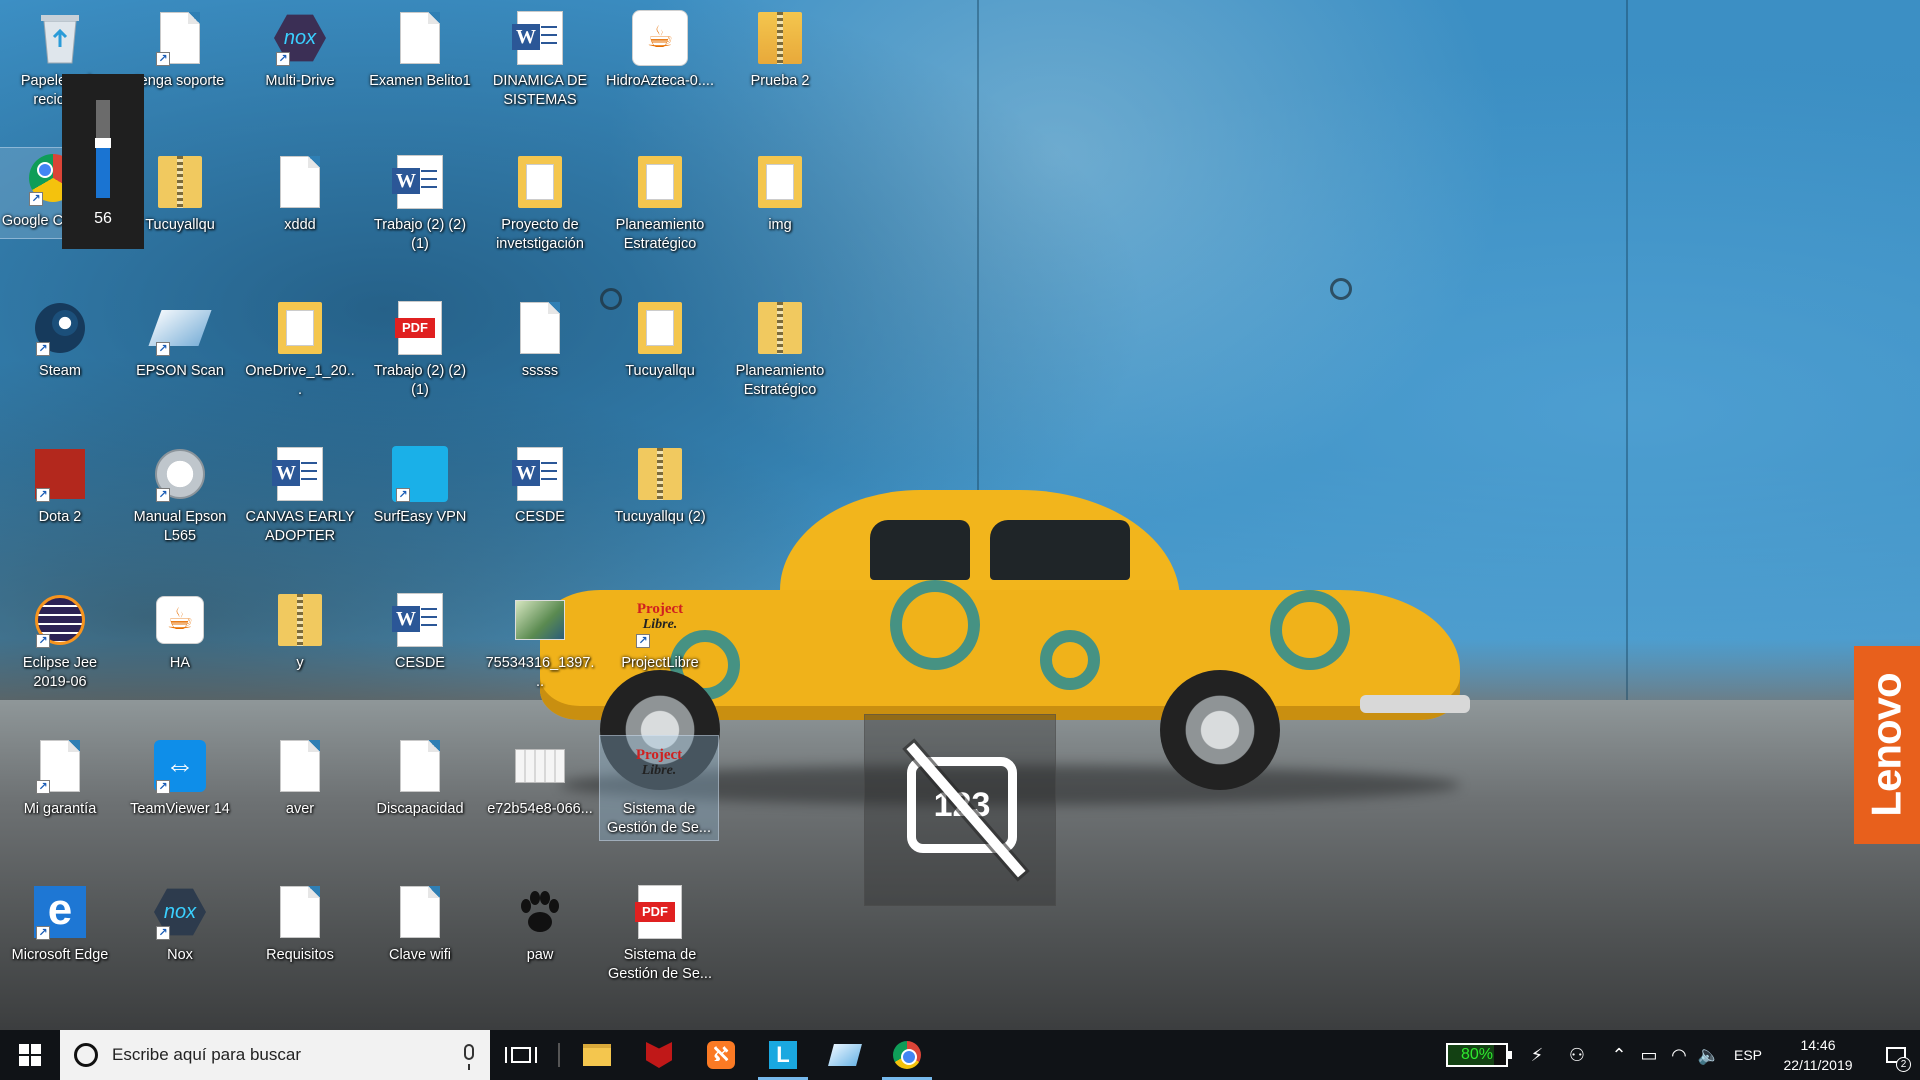 Image resolution: width=1920 pixels, height=1080 pixels. I want to click on lenovo-logo: Lenovo, so click(1886, 745).